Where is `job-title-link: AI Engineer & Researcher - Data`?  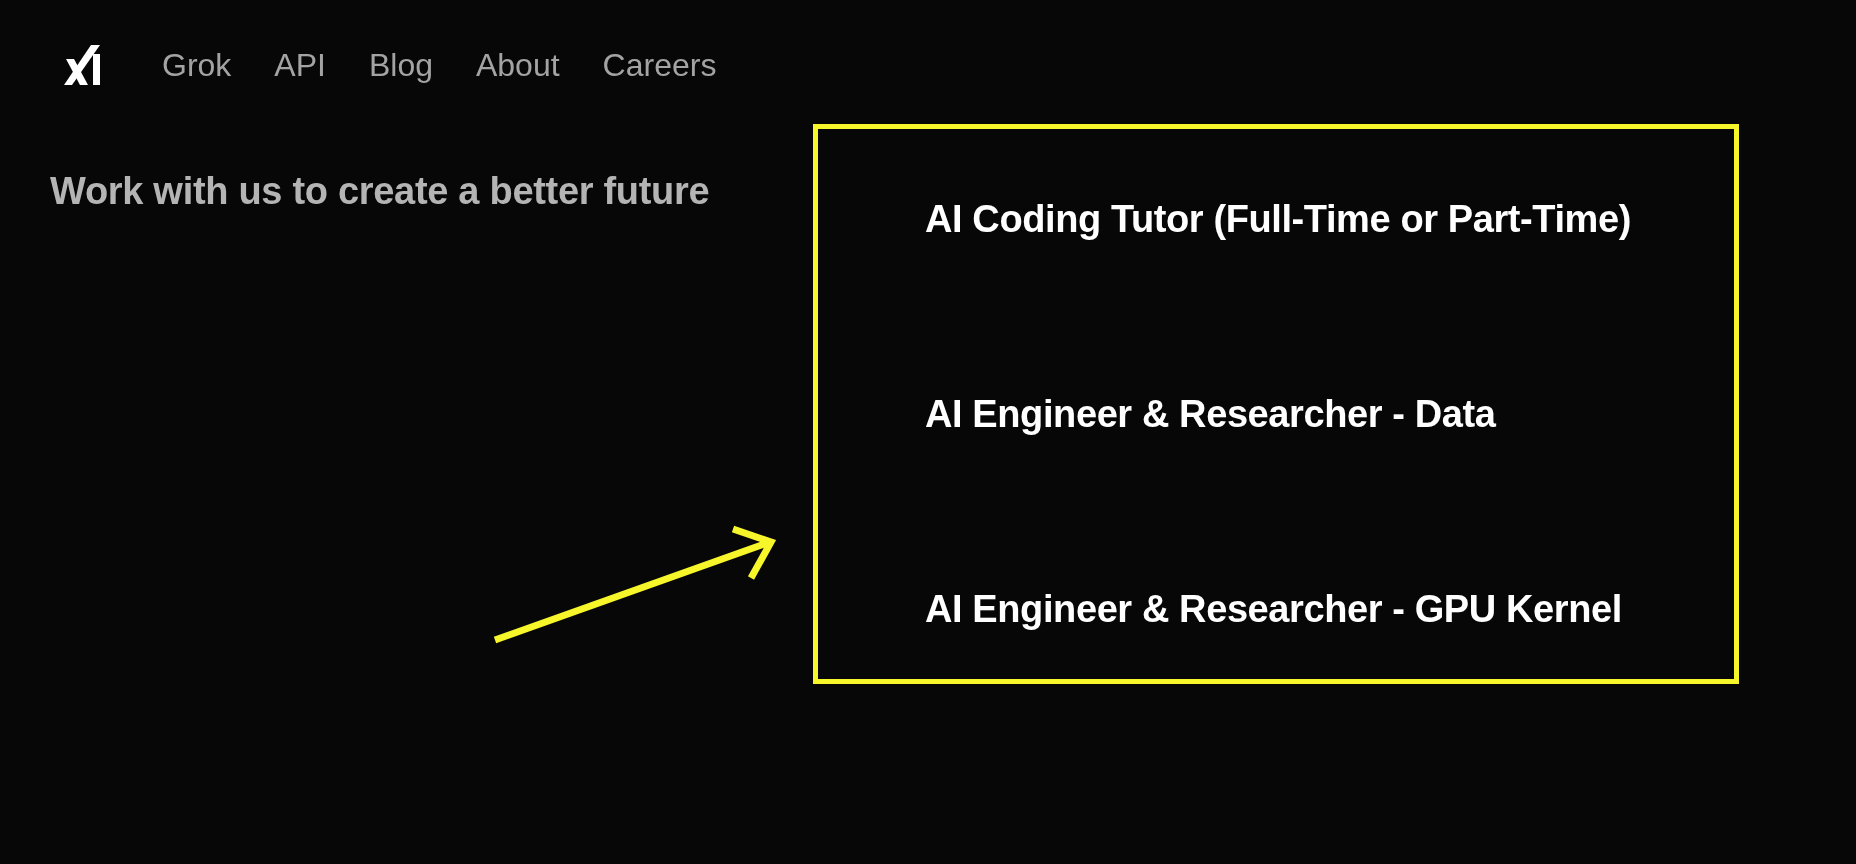 job-title-link: AI Engineer & Researcher - Data is located at coordinates (1210, 414).